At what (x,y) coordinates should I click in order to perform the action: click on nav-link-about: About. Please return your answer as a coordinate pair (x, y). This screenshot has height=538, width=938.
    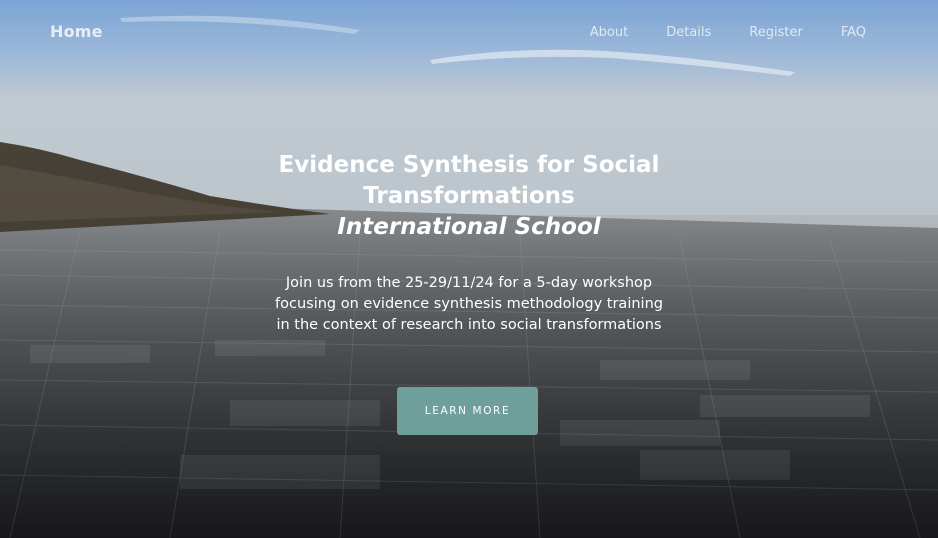
    Looking at the image, I should click on (609, 32).